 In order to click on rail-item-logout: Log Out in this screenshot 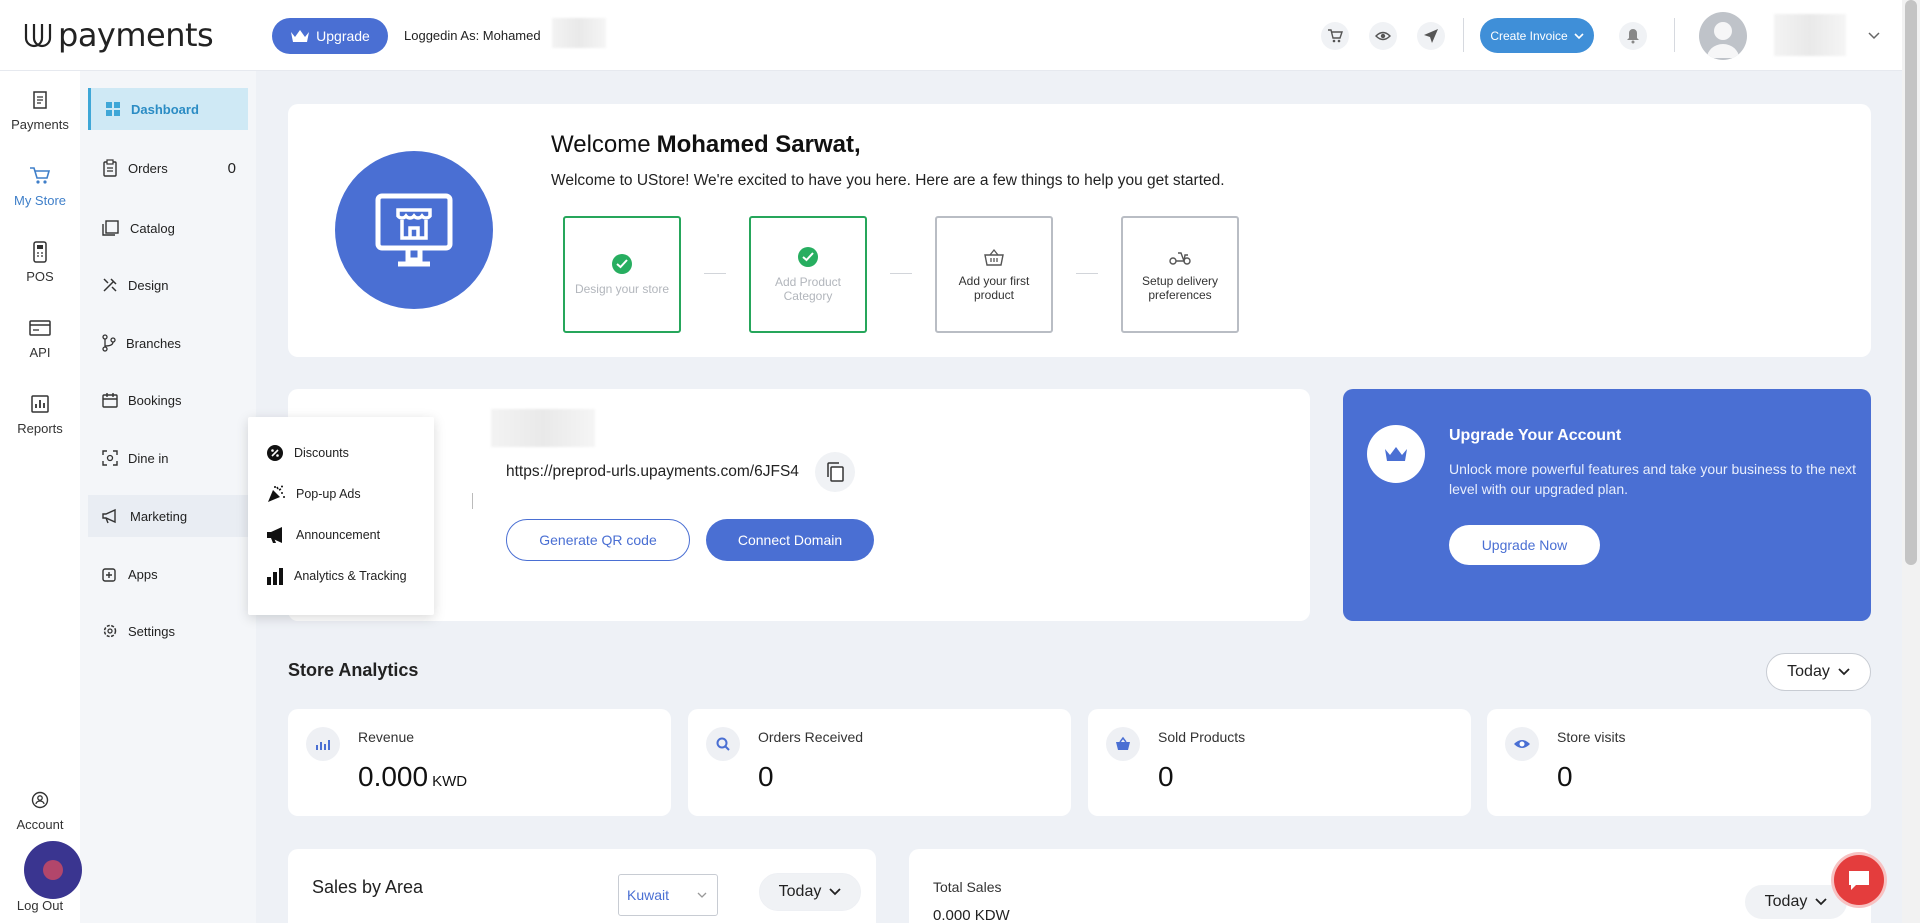, I will do `click(40, 905)`.